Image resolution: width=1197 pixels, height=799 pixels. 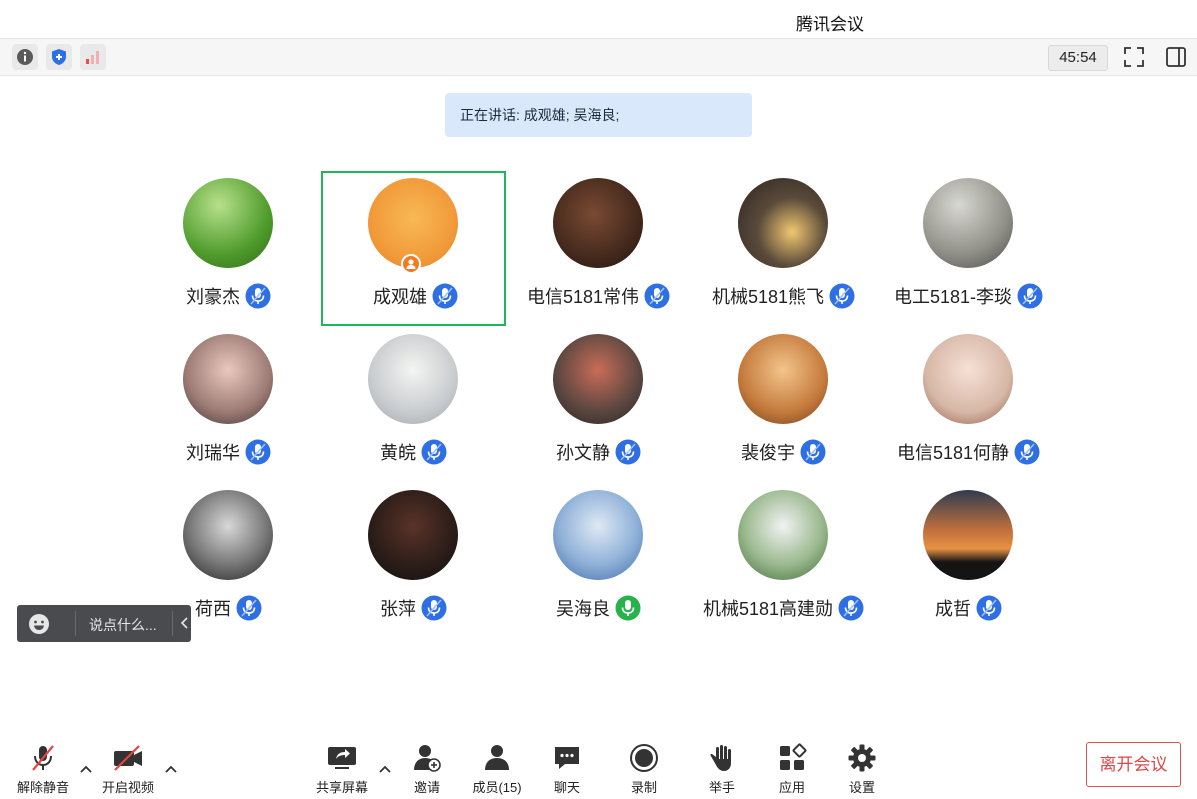 I want to click on chat-button: 聊天, so click(x=567, y=769).